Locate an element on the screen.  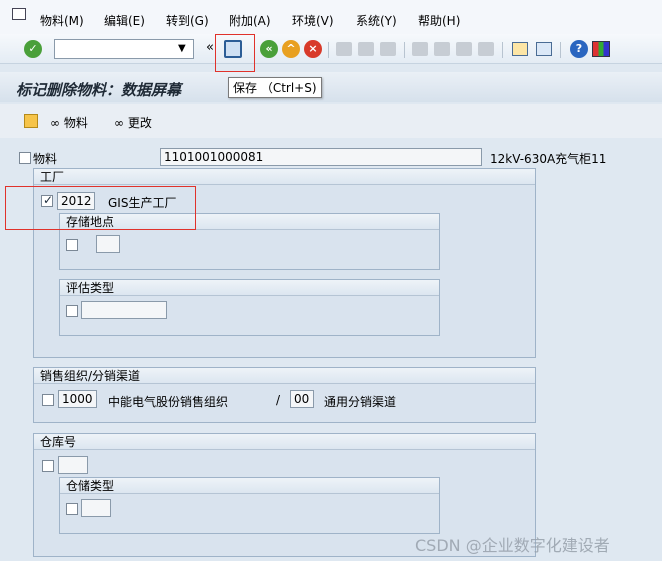
warehouse-title: 仓库号 is located at coordinates (284, 442).